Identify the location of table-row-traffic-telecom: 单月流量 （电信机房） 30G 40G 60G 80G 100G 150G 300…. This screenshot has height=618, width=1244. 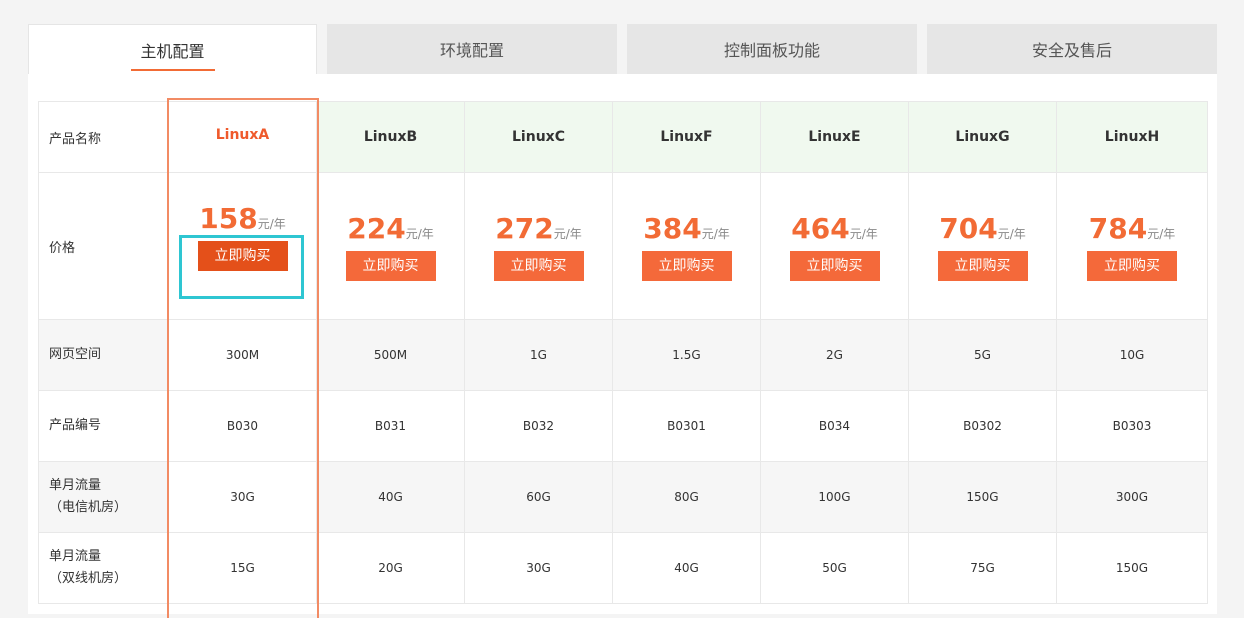
(623, 497).